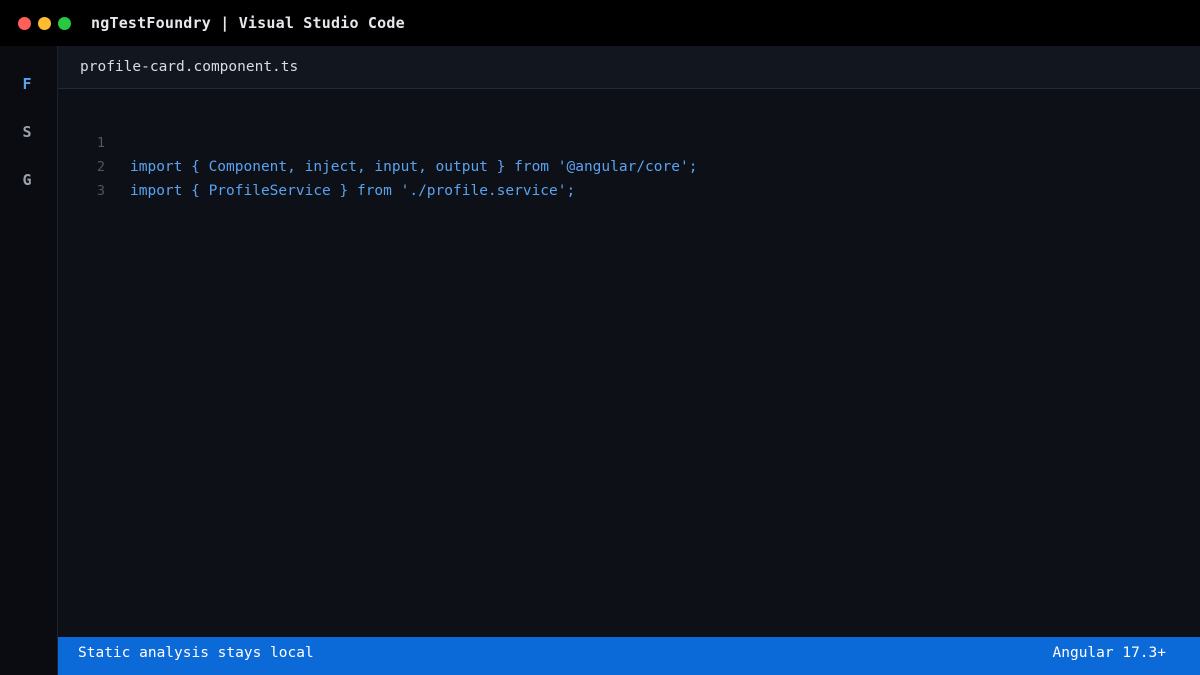 The width and height of the screenshot is (1200, 675). What do you see at coordinates (629, 67) in the screenshot?
I see `editor-tab-bar: profile-card.component.ts` at bounding box center [629, 67].